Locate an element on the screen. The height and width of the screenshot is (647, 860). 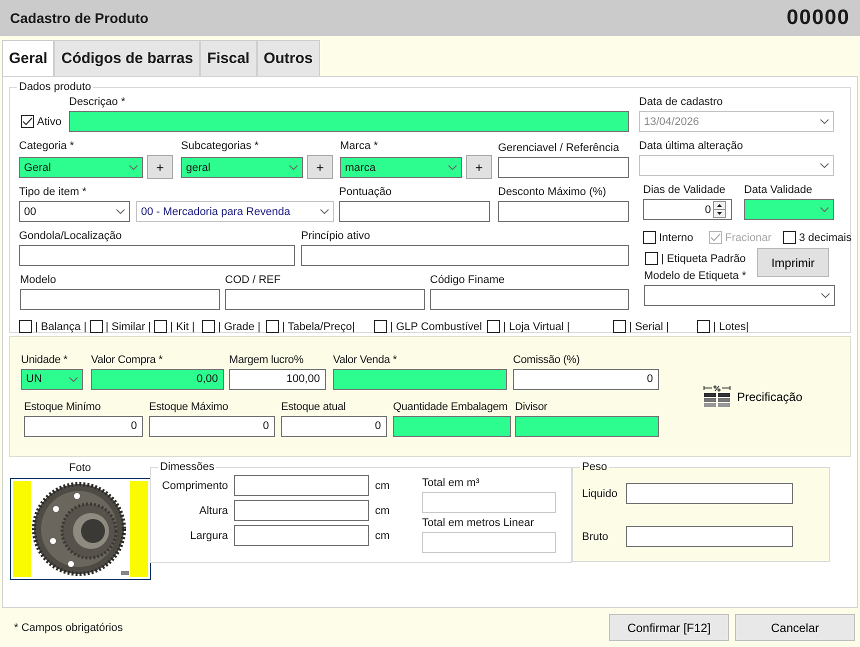
field-label: Estoque atual is located at coordinates (314, 407).